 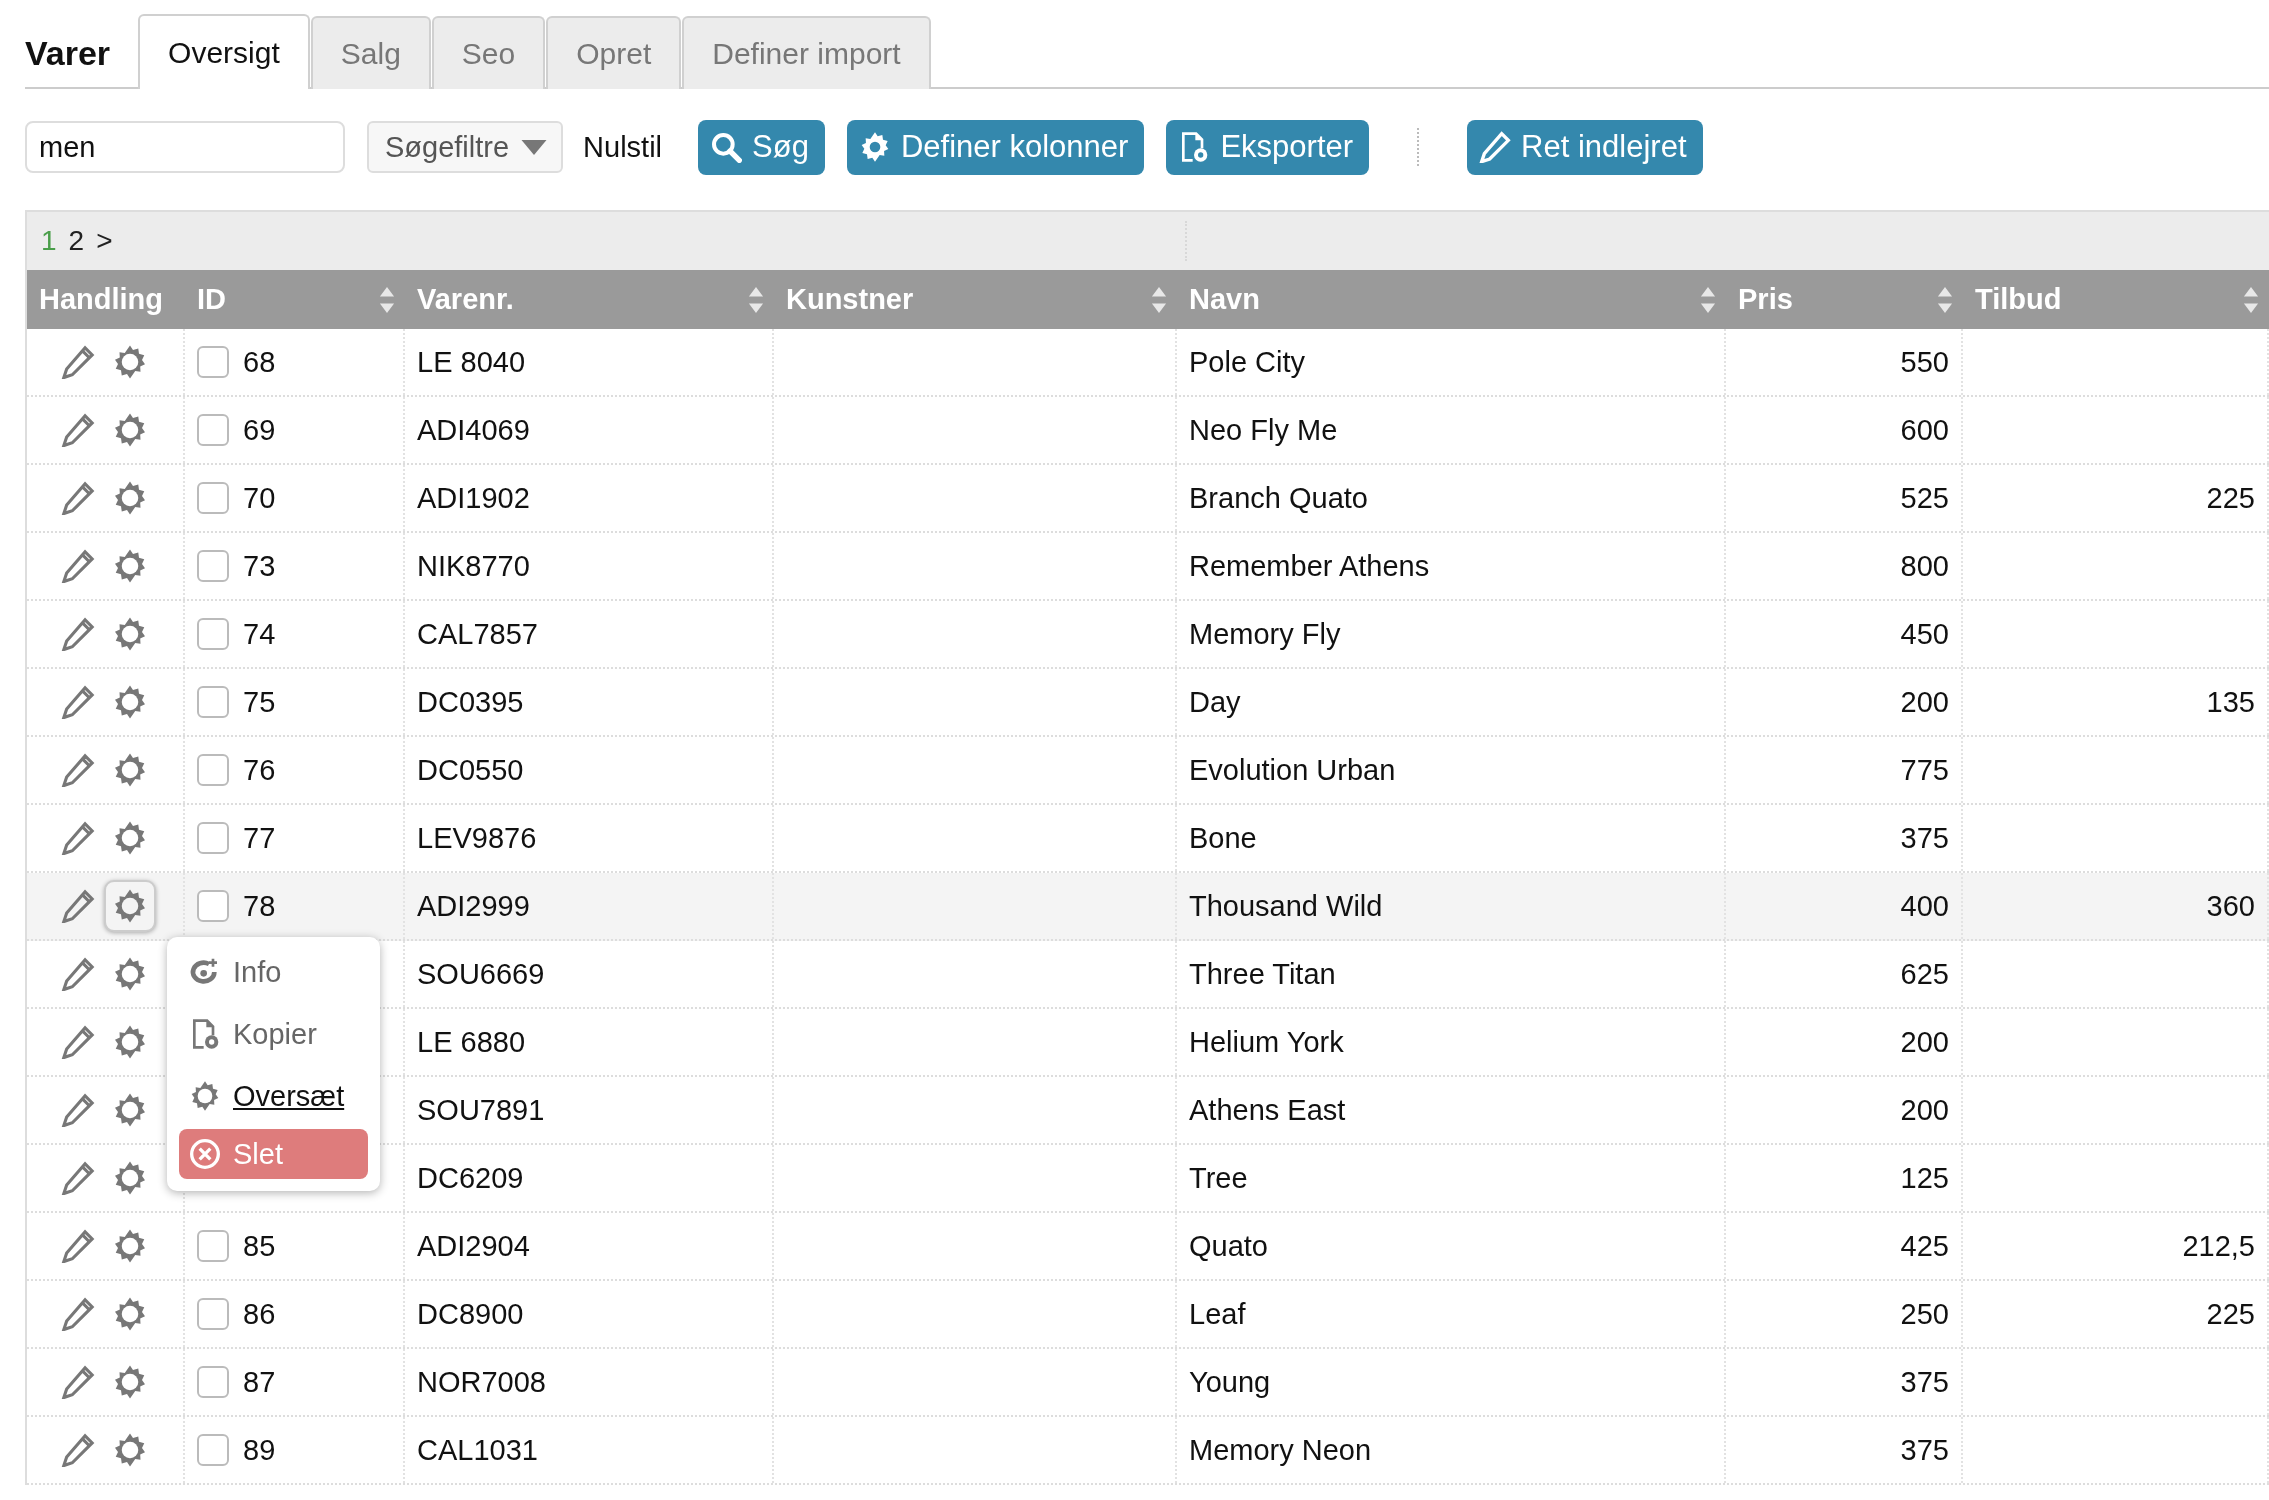 I want to click on table-cell: Leaf, so click(x=1217, y=1314).